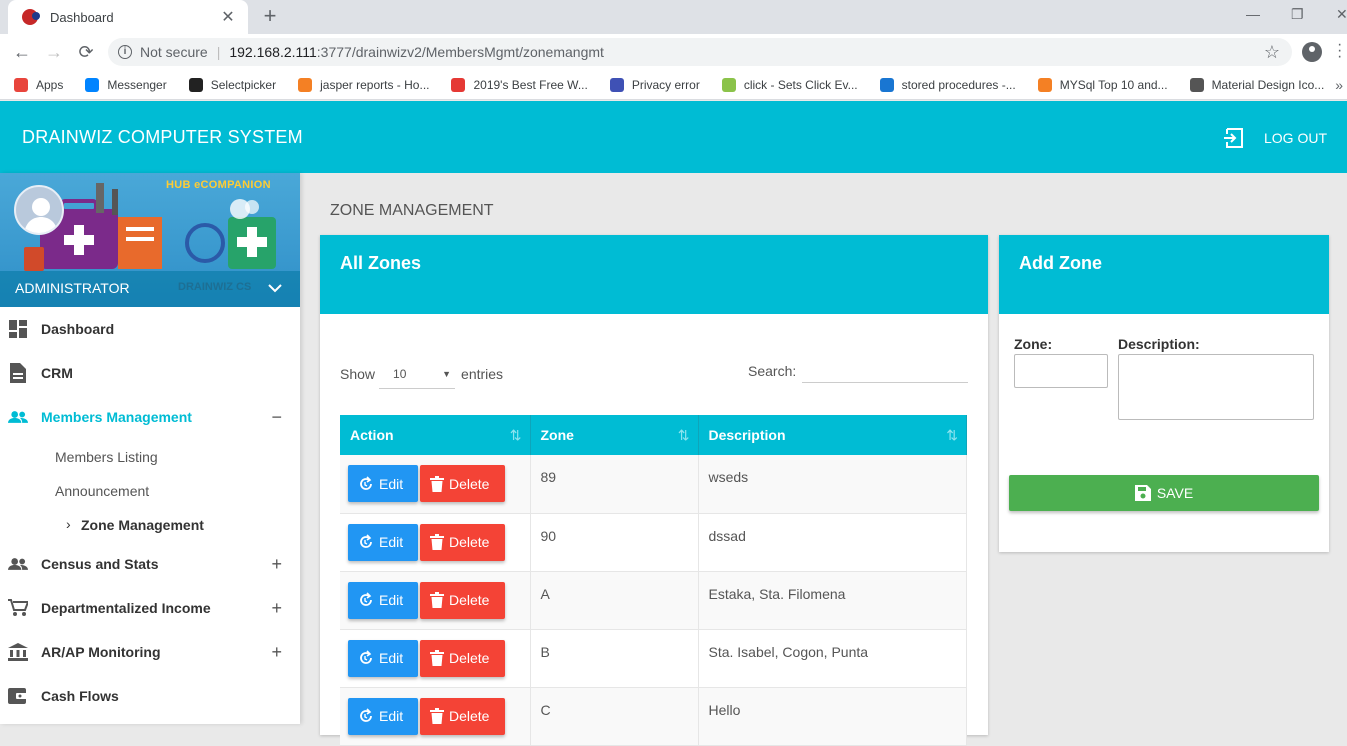 This screenshot has height=746, width=1347. I want to click on sidebar-item-dashboard: Dashboard, so click(150, 329).